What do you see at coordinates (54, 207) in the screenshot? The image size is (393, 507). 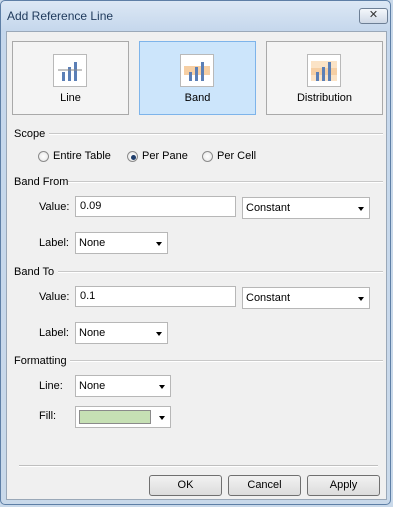 I see `band-from-value-label: Value:` at bounding box center [54, 207].